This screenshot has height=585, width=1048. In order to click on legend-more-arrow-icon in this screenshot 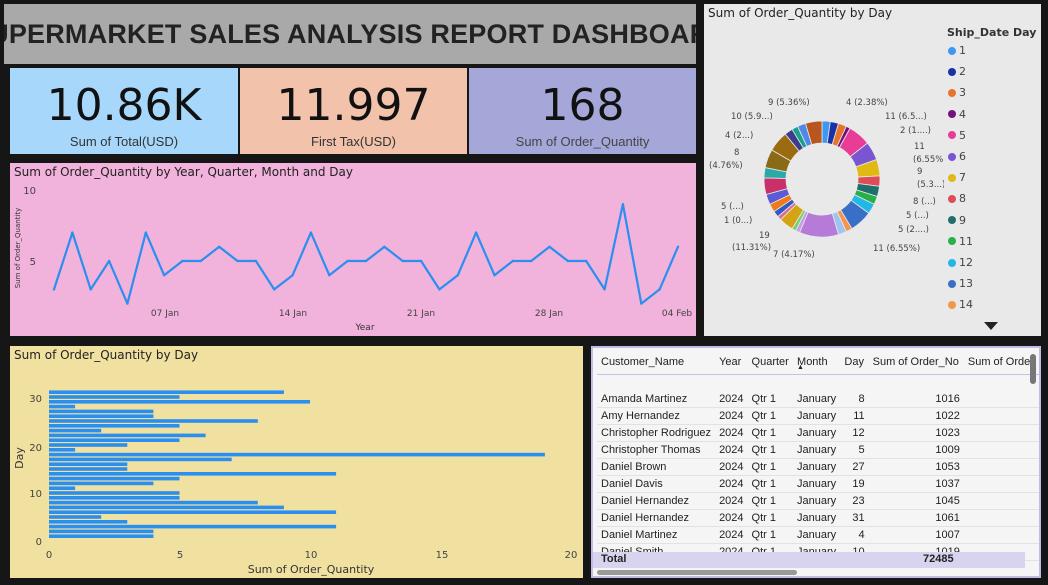, I will do `click(991, 326)`.